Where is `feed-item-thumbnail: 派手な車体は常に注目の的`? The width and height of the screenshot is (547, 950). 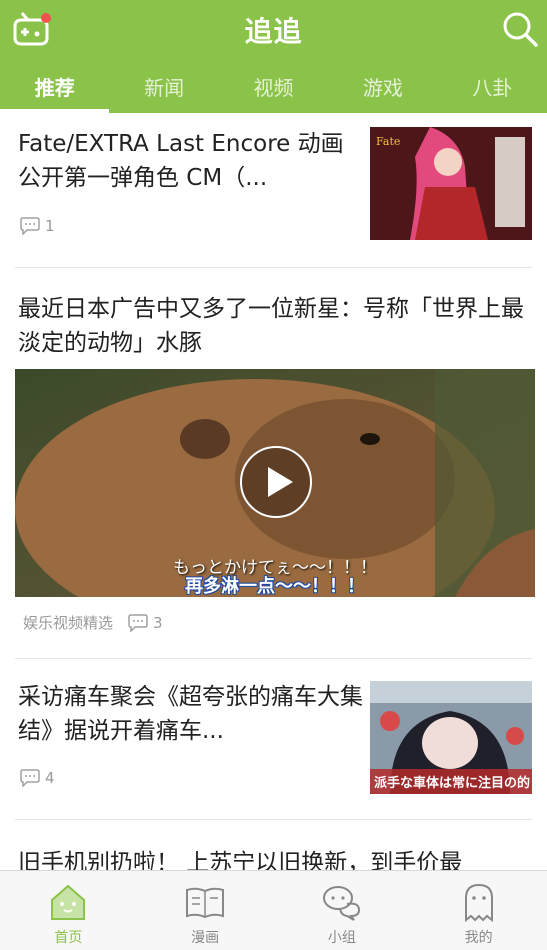 feed-item-thumbnail: 派手な車体は常に注目の的 is located at coordinates (451, 737).